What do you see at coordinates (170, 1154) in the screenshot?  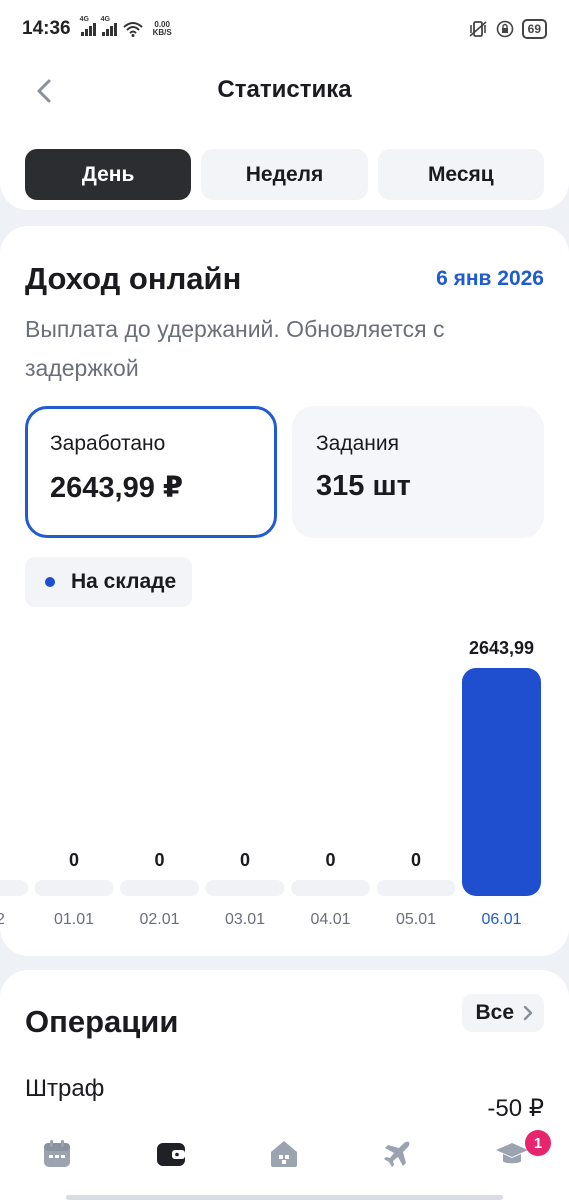 I see `wallet-icon` at bounding box center [170, 1154].